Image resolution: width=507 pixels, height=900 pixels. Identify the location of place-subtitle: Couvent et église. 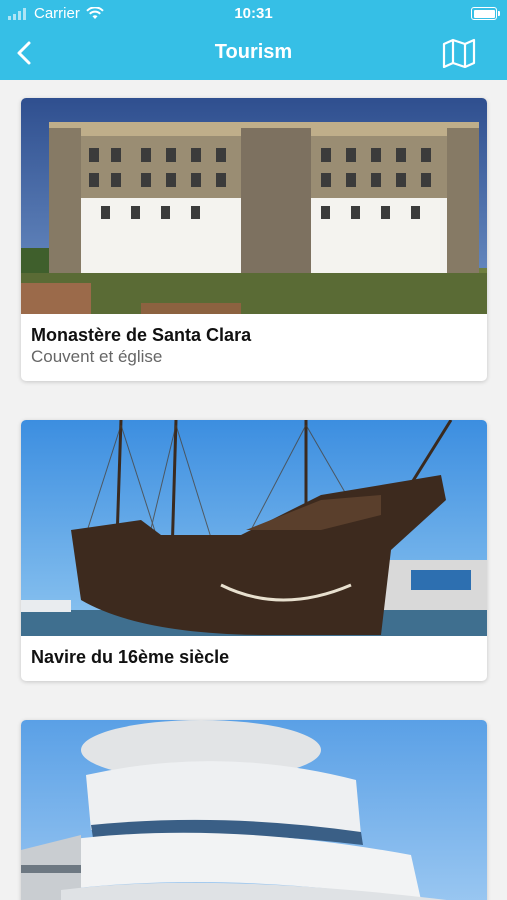
(97, 356).